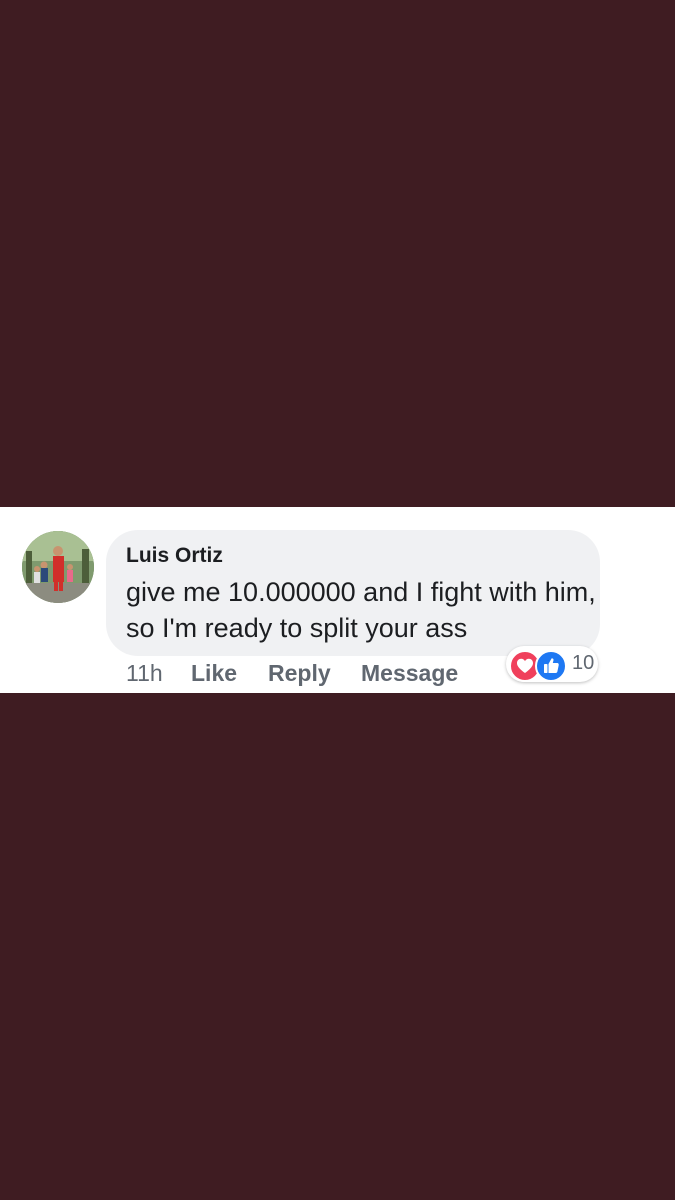  What do you see at coordinates (144, 673) in the screenshot?
I see `comment-timestamp: 11h` at bounding box center [144, 673].